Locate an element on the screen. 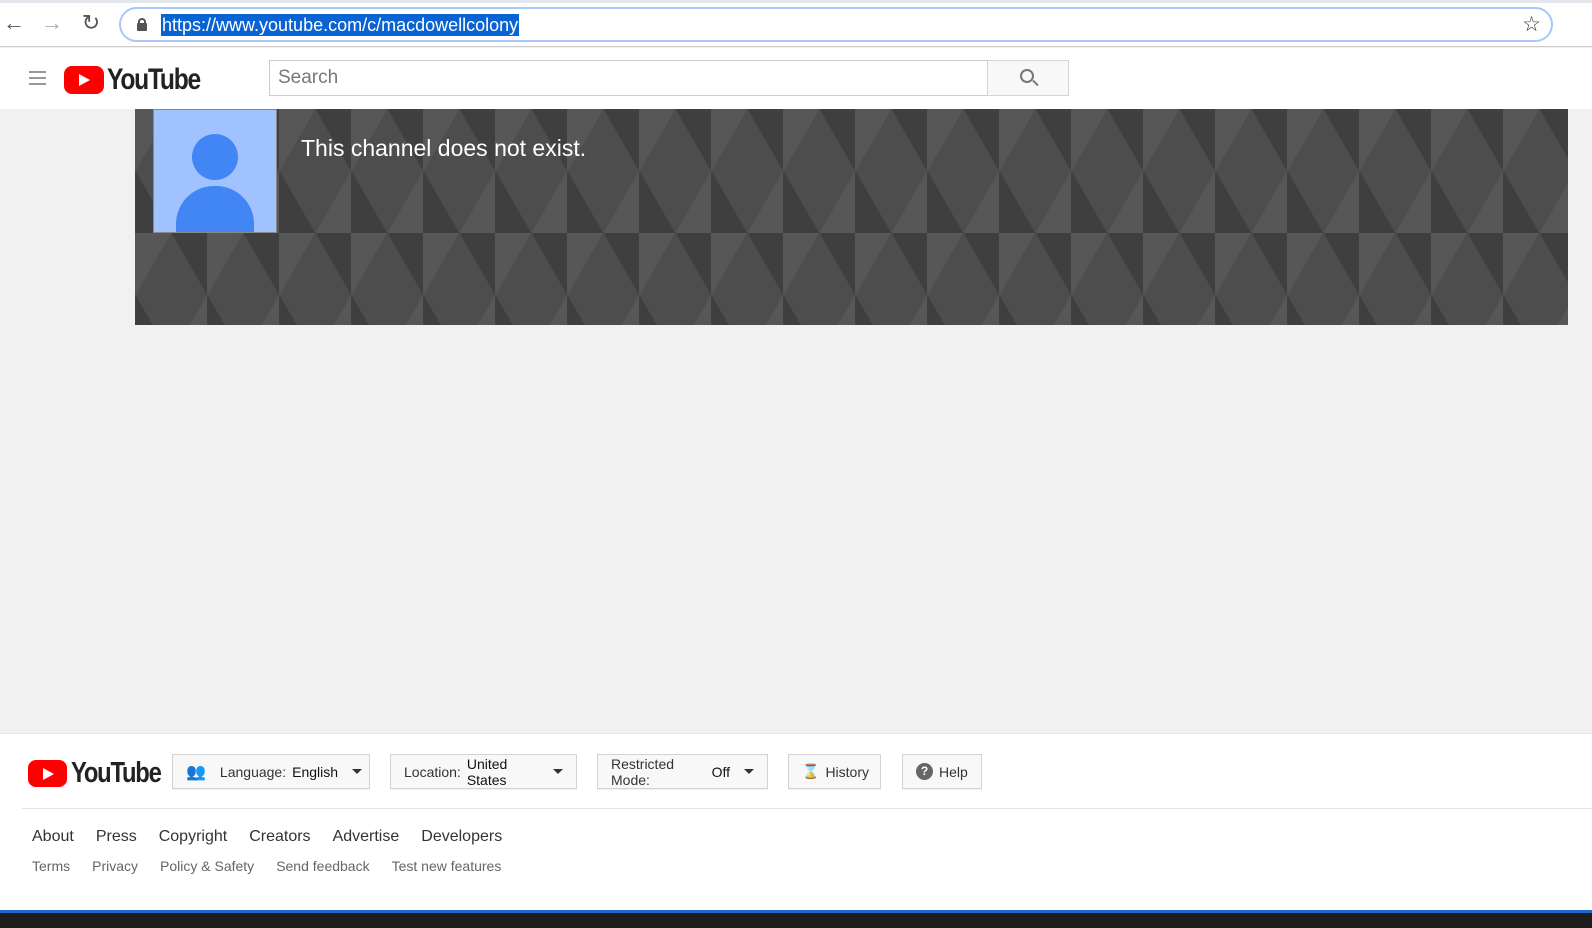  tab-strip is located at coordinates (796, 1).